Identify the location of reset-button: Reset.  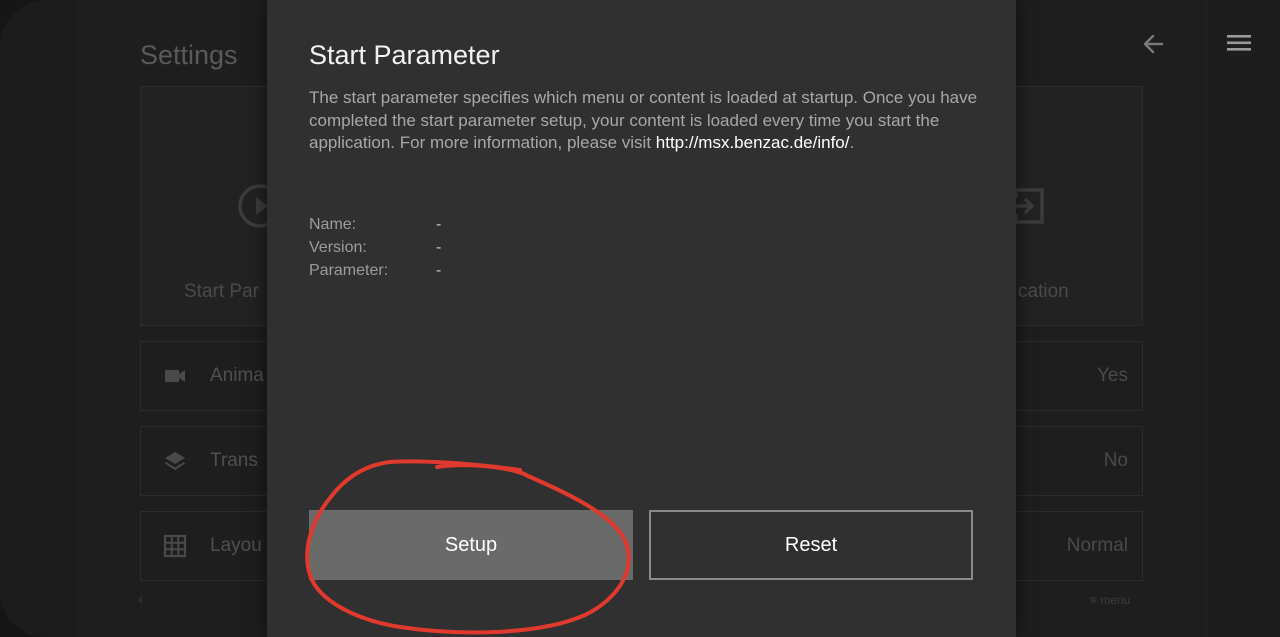
(811, 545).